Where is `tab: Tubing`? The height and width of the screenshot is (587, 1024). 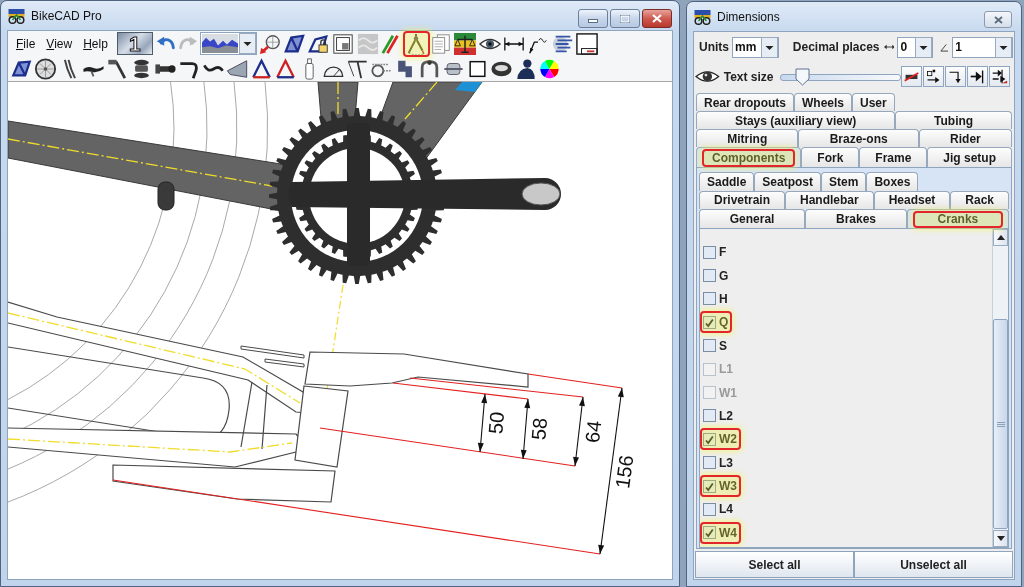 tab: Tubing is located at coordinates (953, 120).